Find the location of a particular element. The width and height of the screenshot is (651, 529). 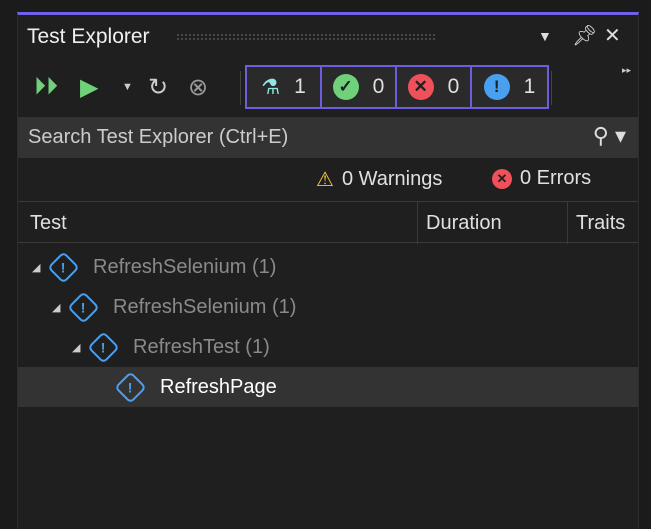

item-label: RefreshPage is located at coordinates (218, 386).